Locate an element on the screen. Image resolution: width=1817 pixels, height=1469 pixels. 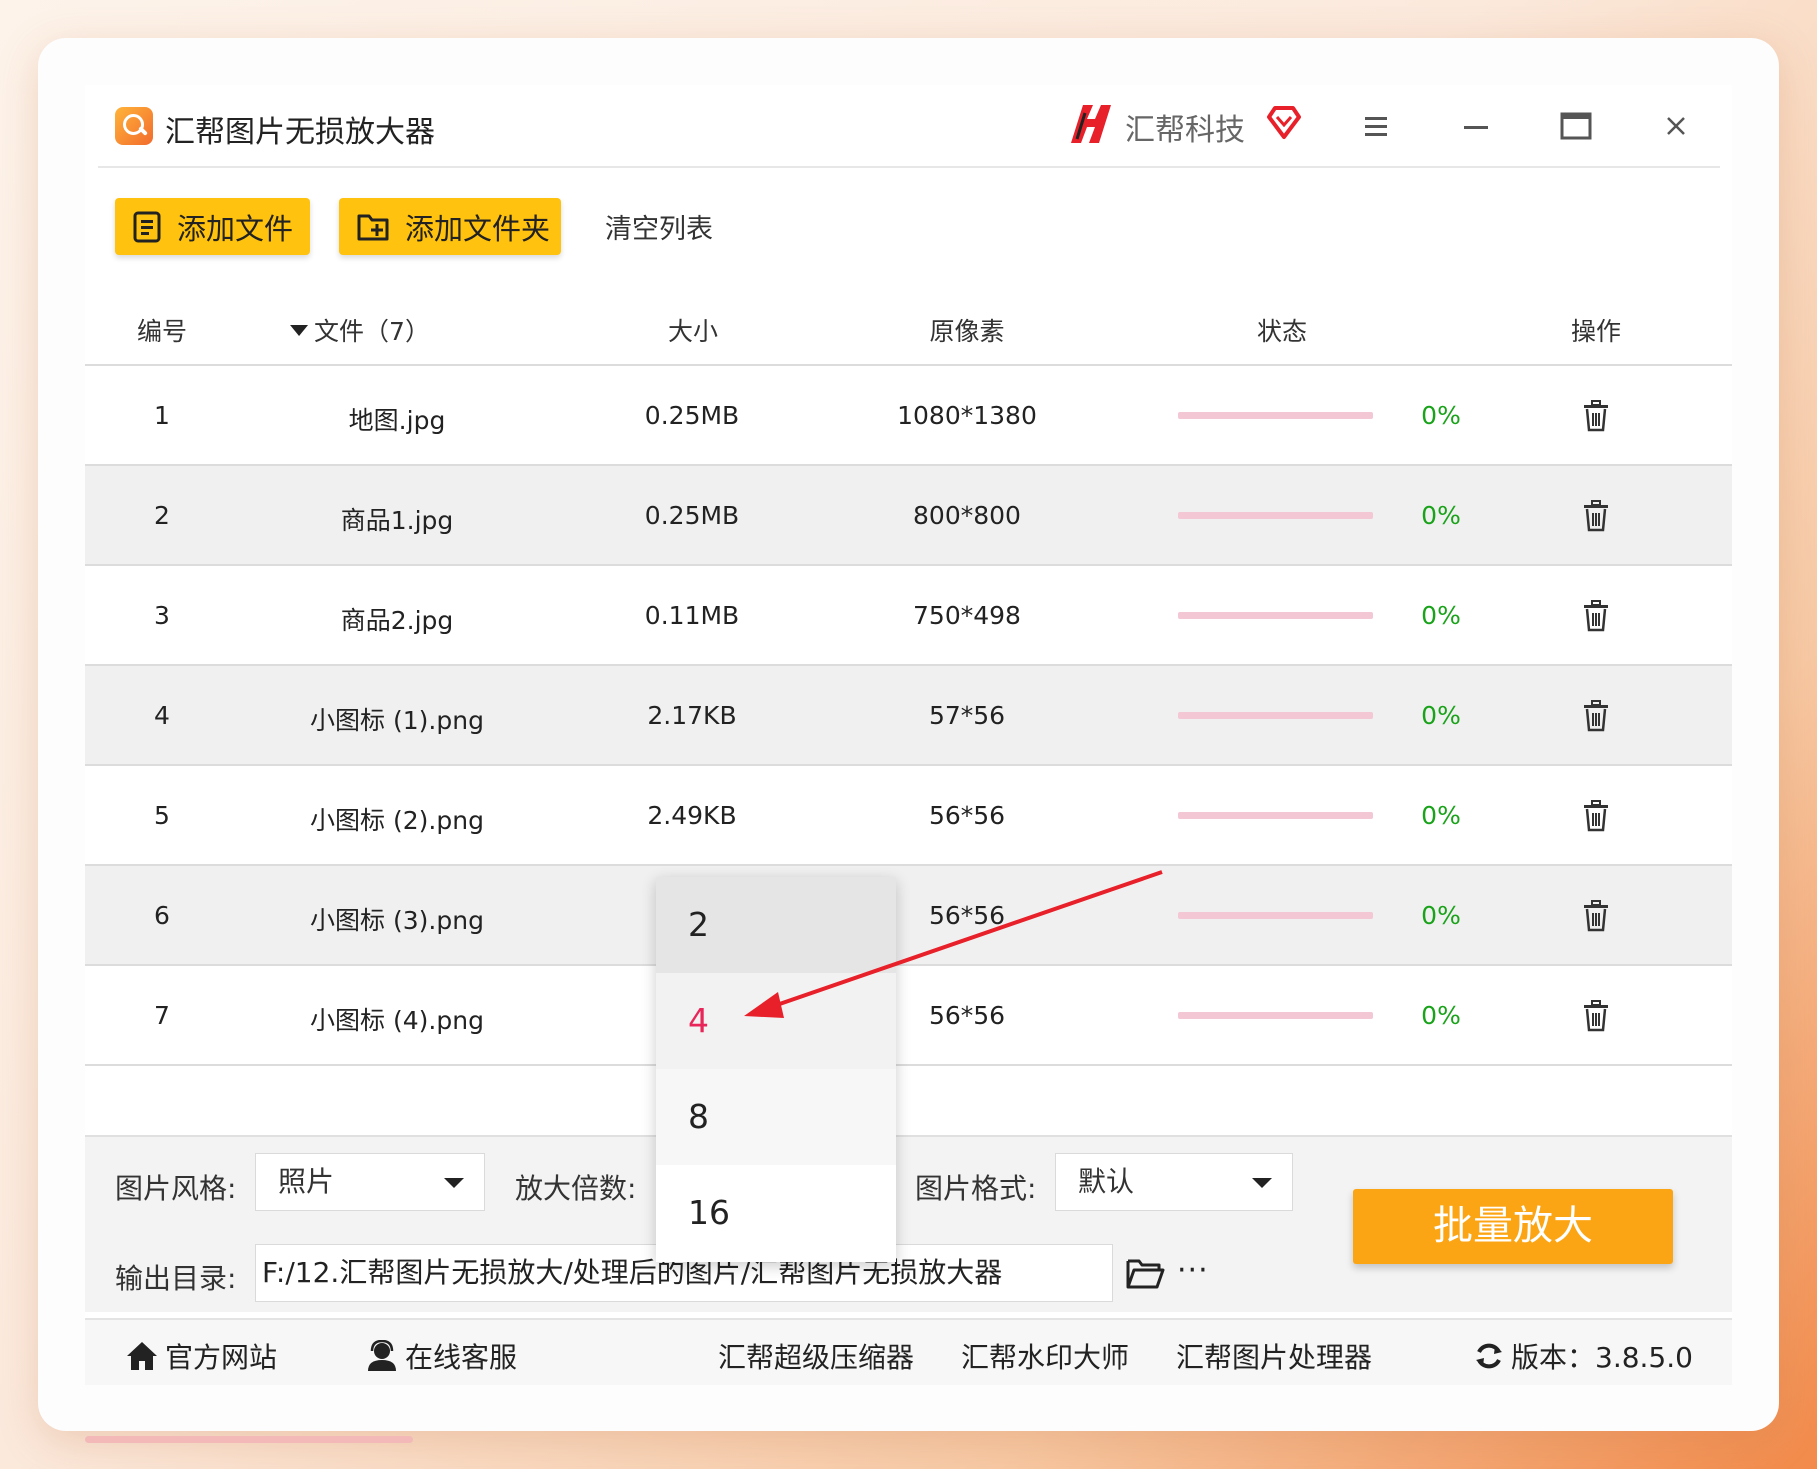
folder-add-icon is located at coordinates (373, 227).